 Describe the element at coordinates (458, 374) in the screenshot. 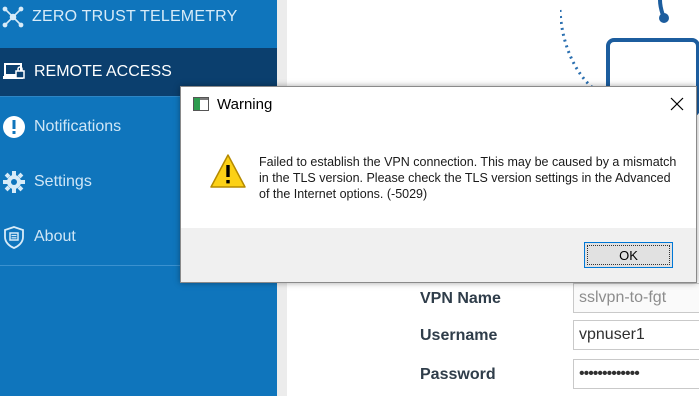

I see `password-label: Password` at that location.